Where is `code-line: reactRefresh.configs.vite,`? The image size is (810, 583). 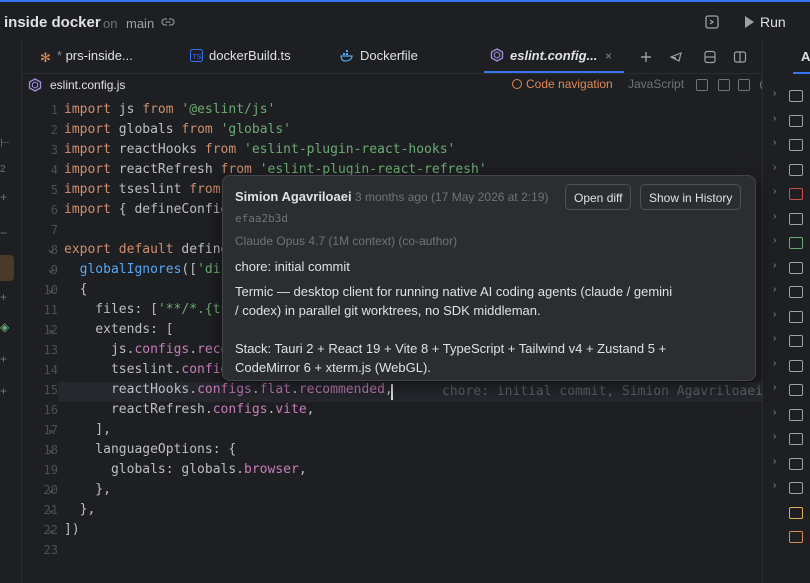 code-line: reactRefresh.configs.vite, is located at coordinates (189, 409).